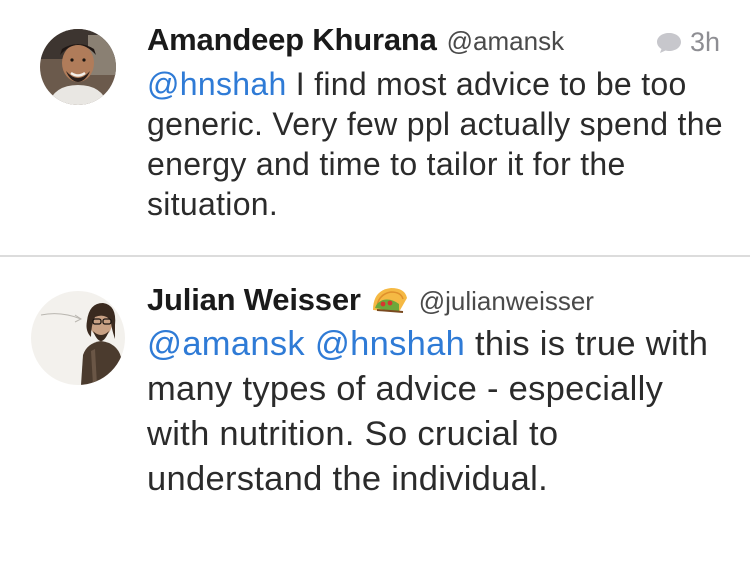 This screenshot has height=574, width=750. What do you see at coordinates (505, 41) in the screenshot?
I see `user-handle: @amansk` at bounding box center [505, 41].